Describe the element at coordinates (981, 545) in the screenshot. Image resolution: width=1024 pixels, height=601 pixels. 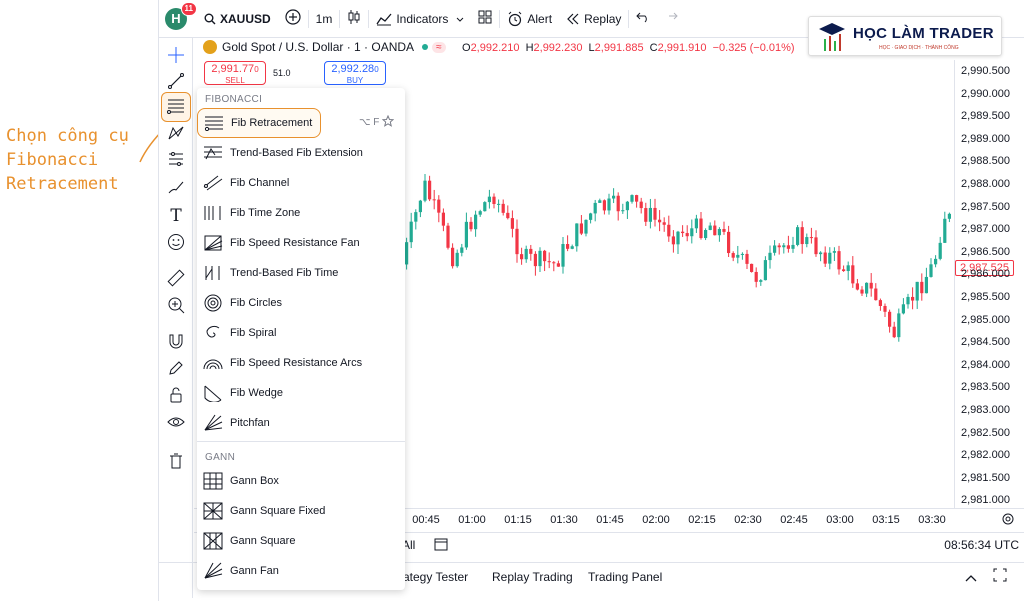
I see `clock-label: 08:56:34 UTC` at that location.